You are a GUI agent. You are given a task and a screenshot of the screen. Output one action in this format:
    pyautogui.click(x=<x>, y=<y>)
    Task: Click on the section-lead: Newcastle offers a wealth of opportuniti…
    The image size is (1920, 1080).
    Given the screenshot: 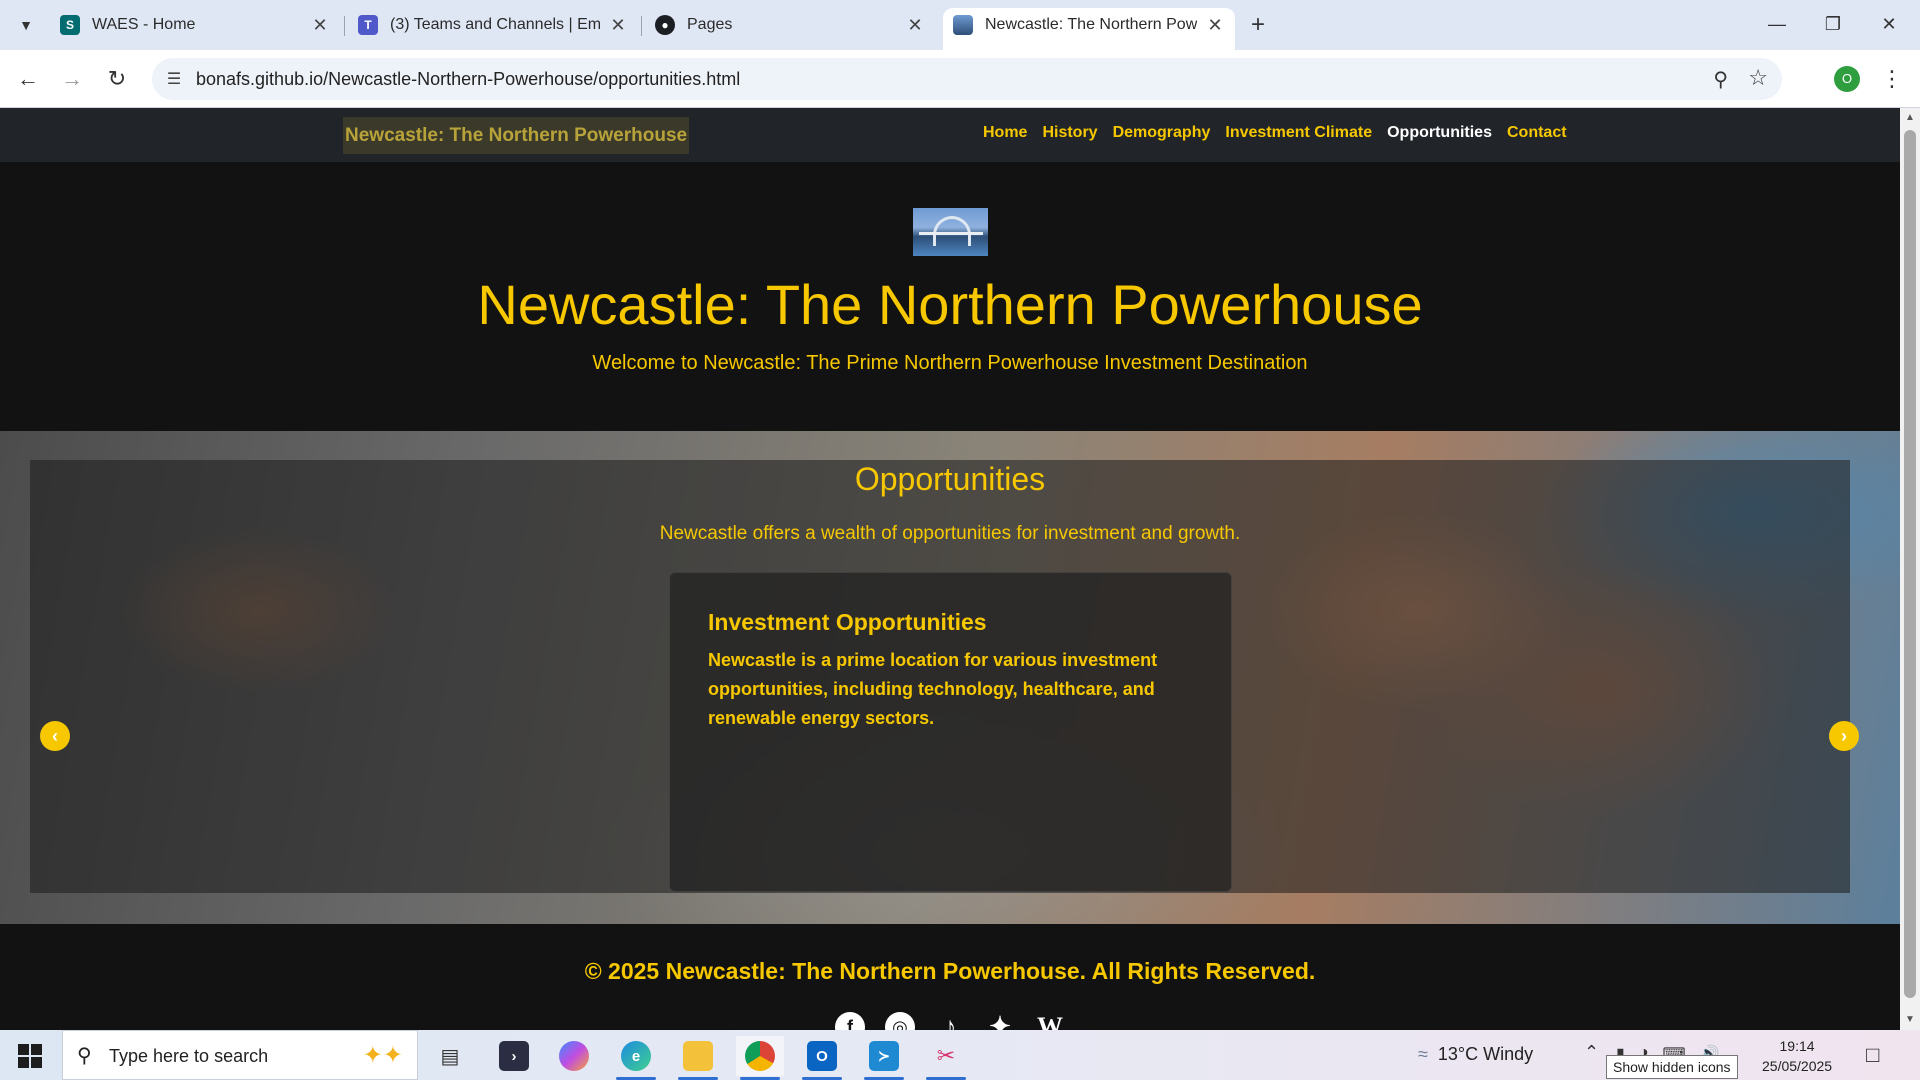 What is the action you would take?
    pyautogui.click(x=950, y=533)
    